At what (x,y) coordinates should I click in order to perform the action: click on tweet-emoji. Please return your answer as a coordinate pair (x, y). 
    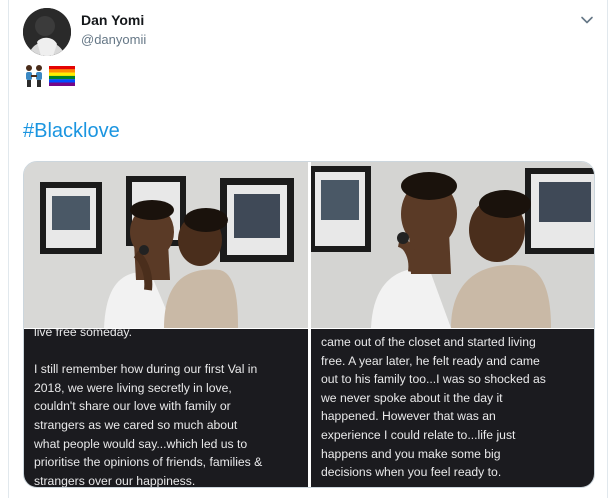
    Looking at the image, I should click on (49, 76).